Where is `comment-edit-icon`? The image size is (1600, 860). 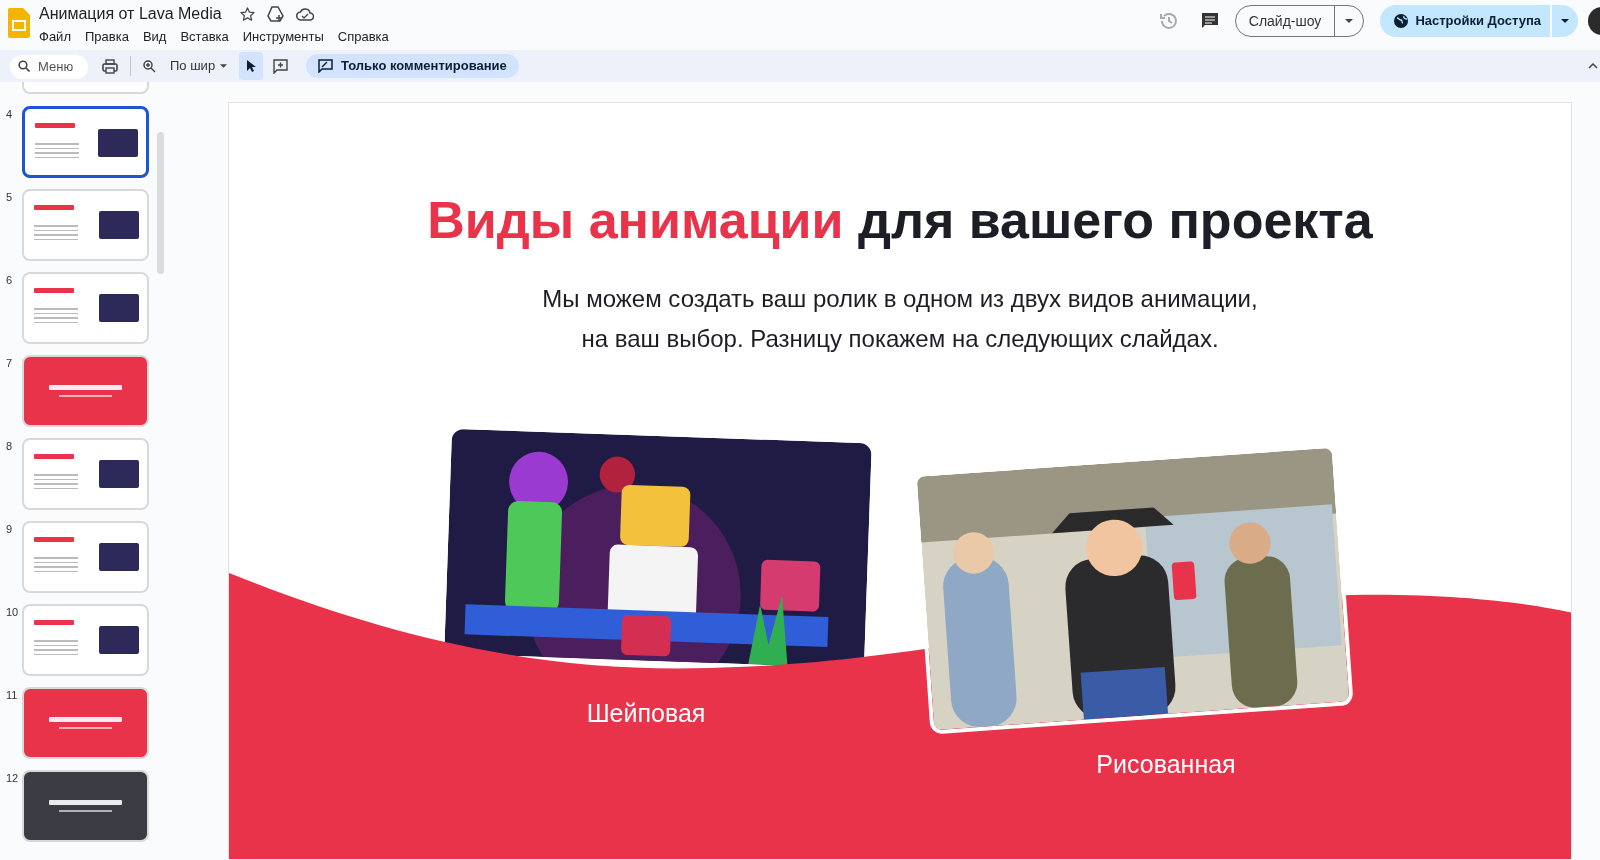 comment-edit-icon is located at coordinates (326, 66).